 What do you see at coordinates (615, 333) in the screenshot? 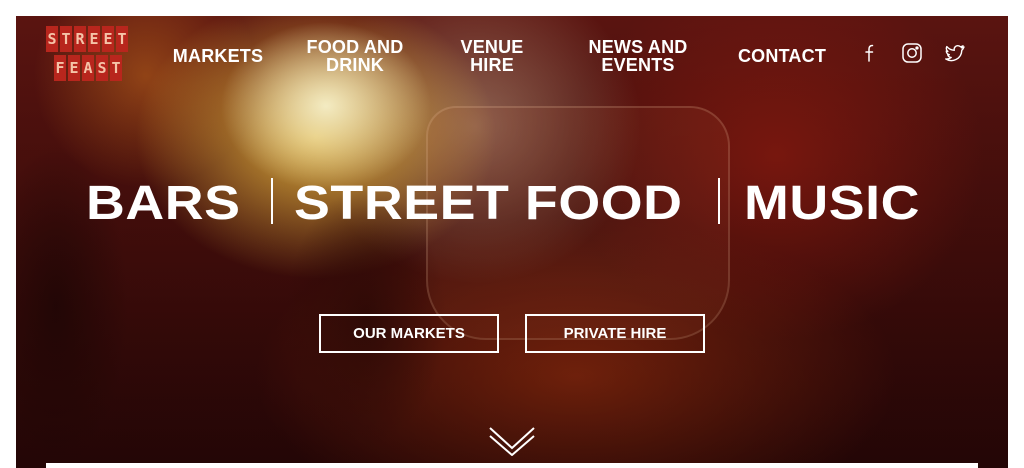
I see `private-hire-button: PRIVATE HIRE` at bounding box center [615, 333].